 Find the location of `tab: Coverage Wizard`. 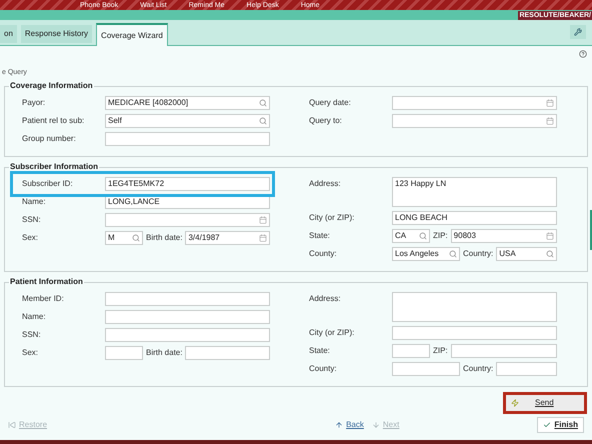

tab: Coverage Wizard is located at coordinates (132, 34).